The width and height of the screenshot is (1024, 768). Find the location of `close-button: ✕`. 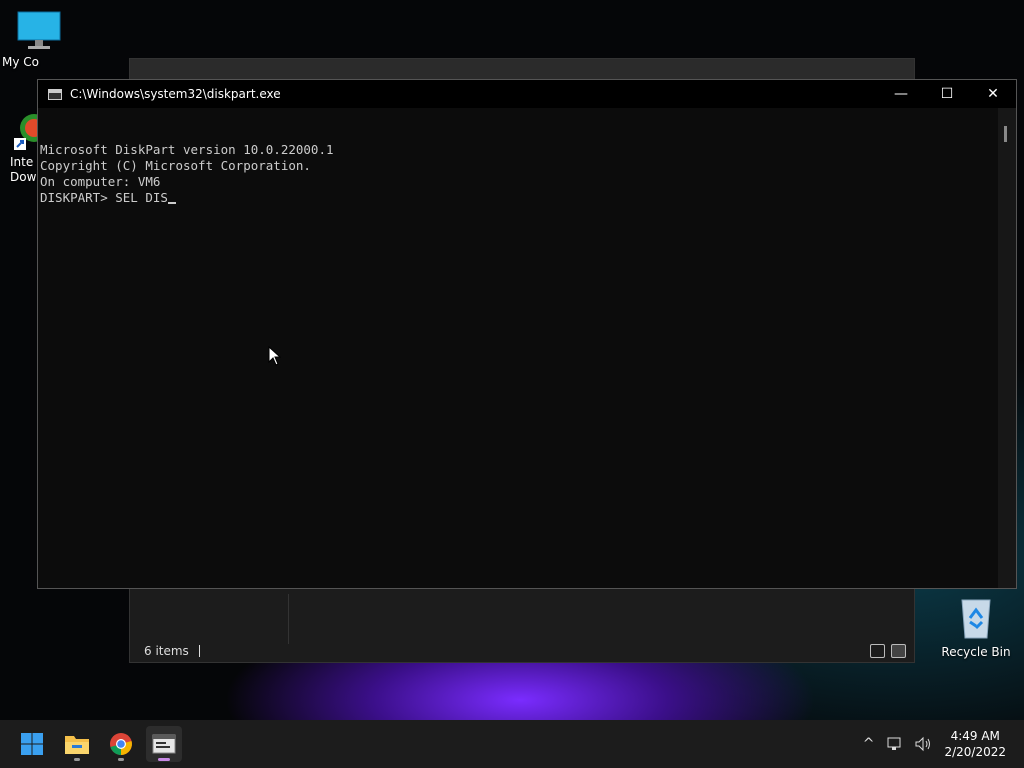

close-button: ✕ is located at coordinates (993, 94).